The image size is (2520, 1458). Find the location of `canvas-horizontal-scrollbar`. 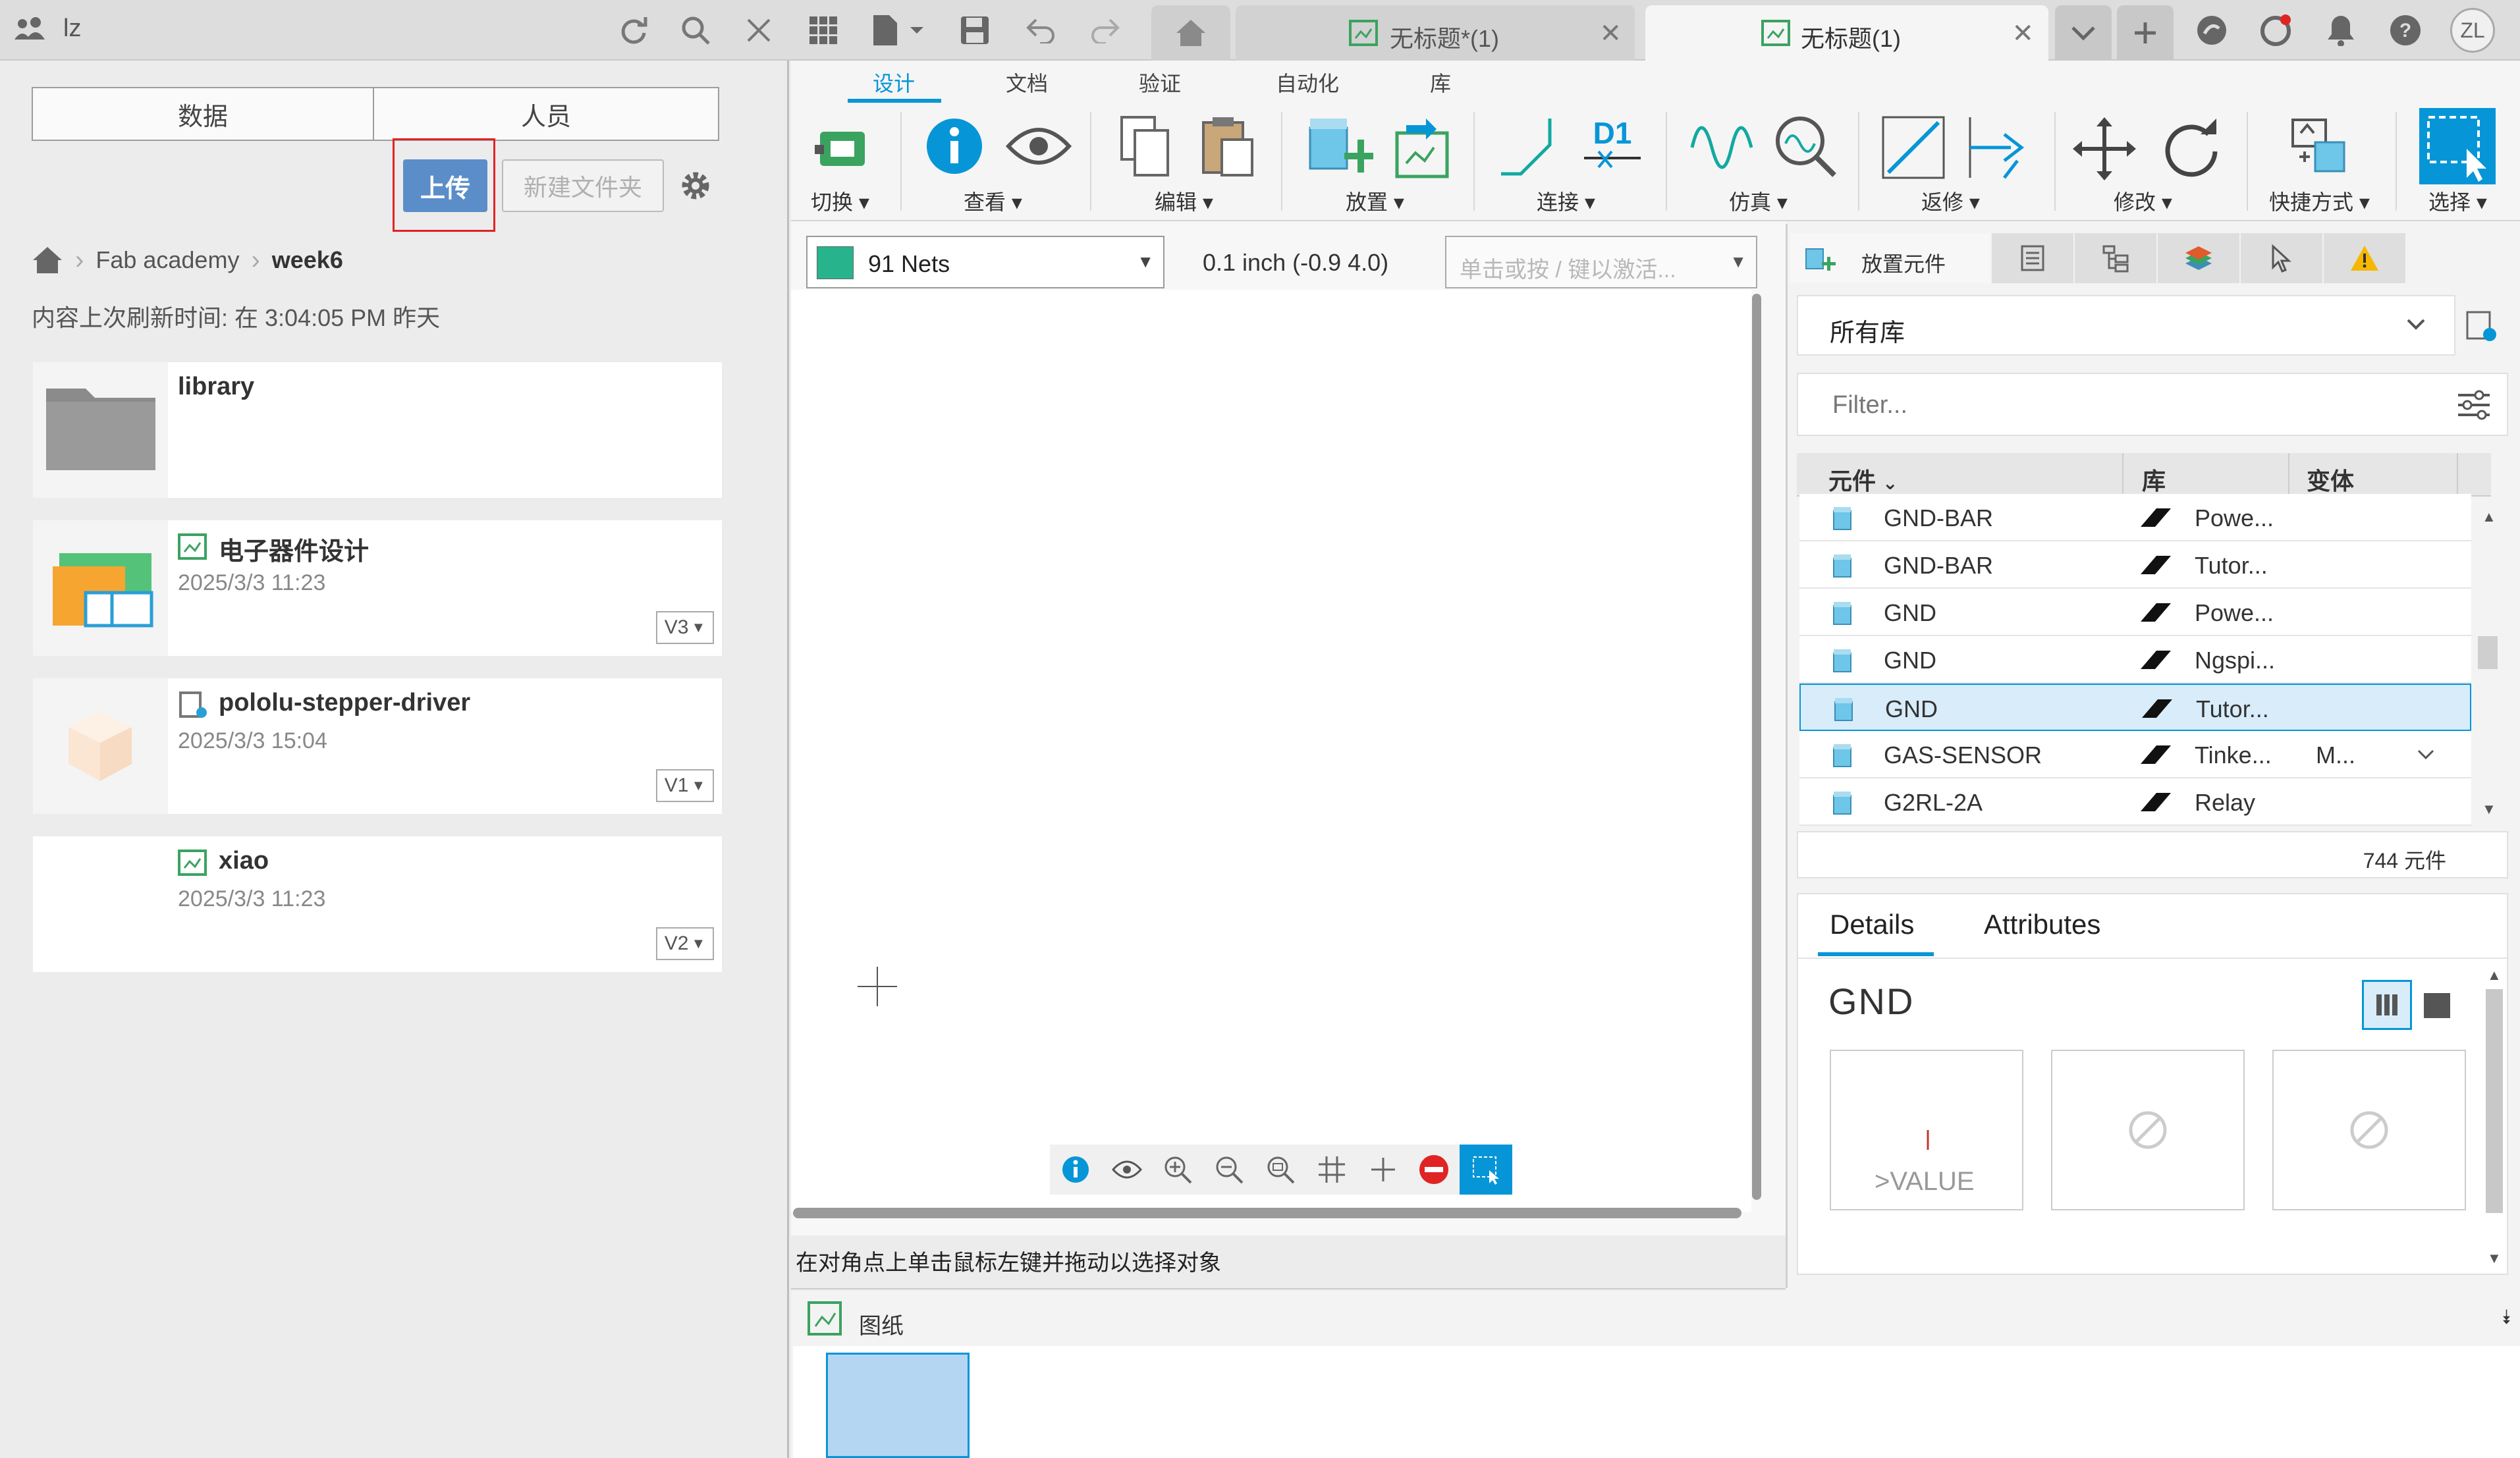

canvas-horizontal-scrollbar is located at coordinates (1267, 1213).